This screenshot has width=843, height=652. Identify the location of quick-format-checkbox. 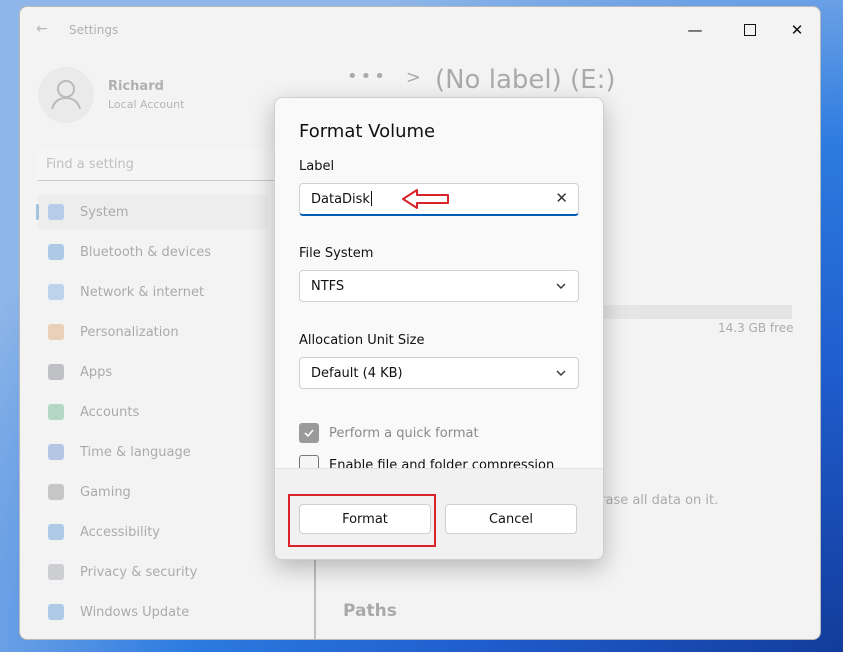
(309, 433).